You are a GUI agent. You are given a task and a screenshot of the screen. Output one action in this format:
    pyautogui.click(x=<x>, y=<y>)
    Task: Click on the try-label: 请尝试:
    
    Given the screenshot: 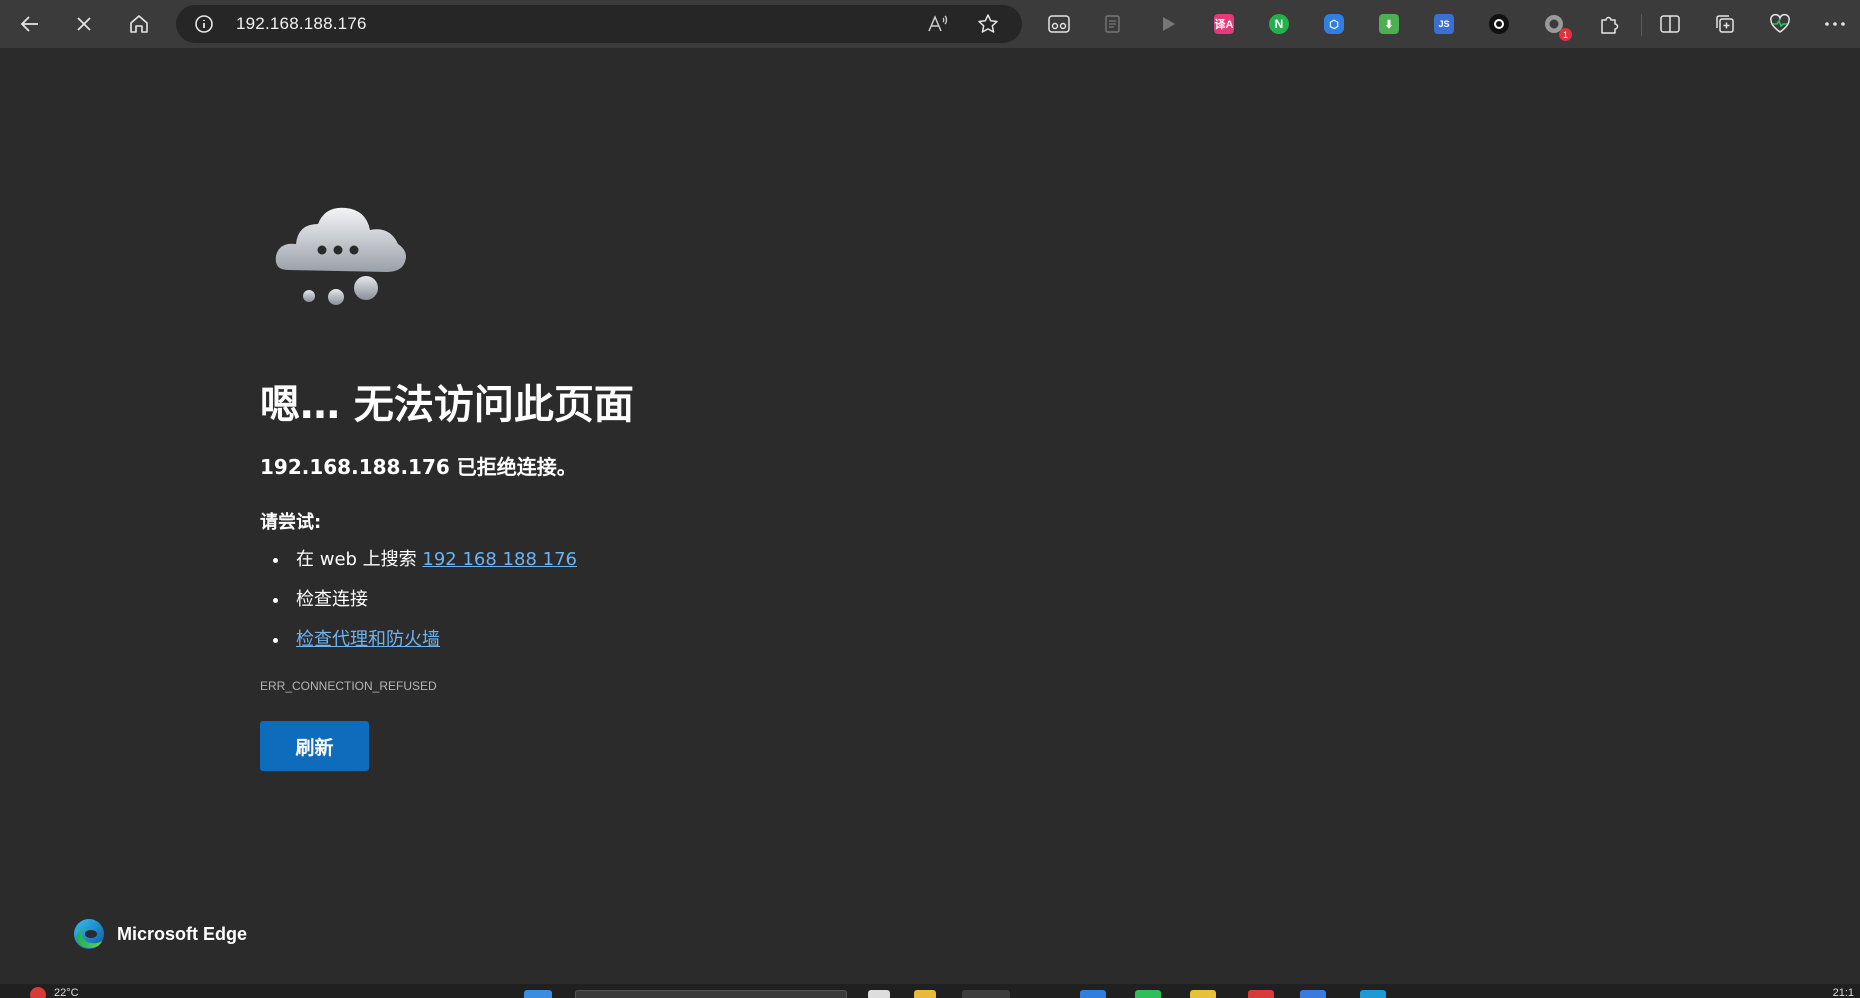 What is the action you would take?
    pyautogui.click(x=291, y=522)
    